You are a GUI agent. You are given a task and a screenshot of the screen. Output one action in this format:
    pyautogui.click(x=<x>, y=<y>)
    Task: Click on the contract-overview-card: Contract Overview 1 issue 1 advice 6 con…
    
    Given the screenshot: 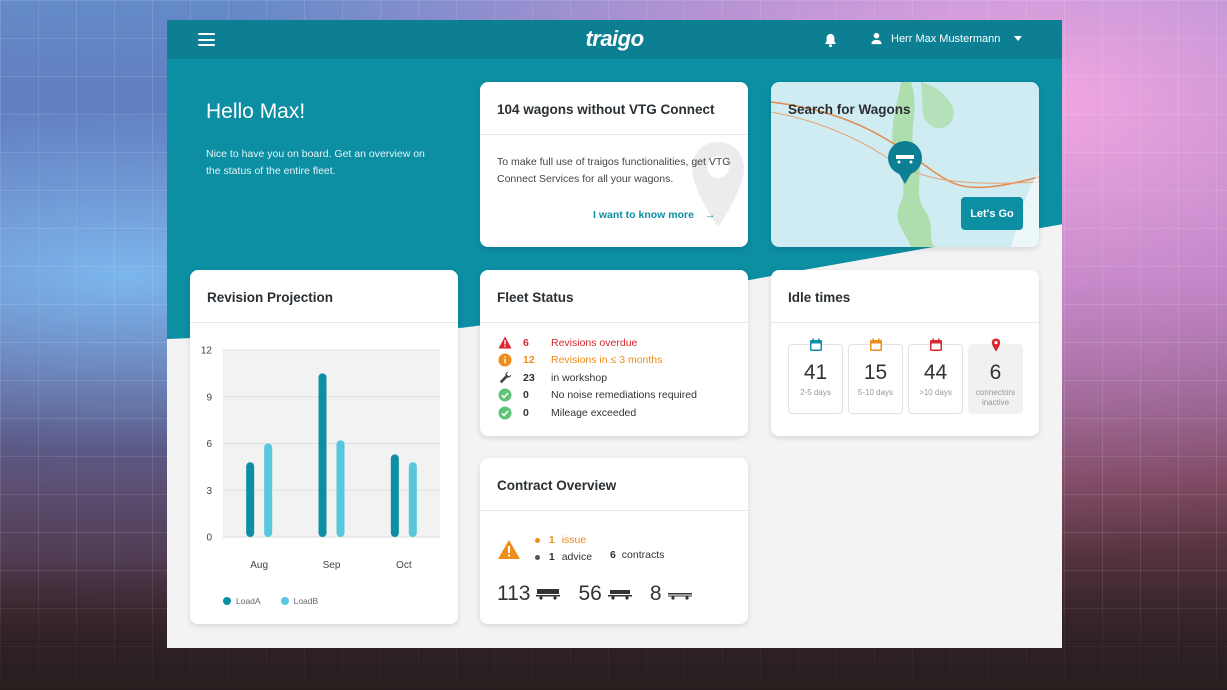 What is the action you would take?
    pyautogui.click(x=614, y=541)
    